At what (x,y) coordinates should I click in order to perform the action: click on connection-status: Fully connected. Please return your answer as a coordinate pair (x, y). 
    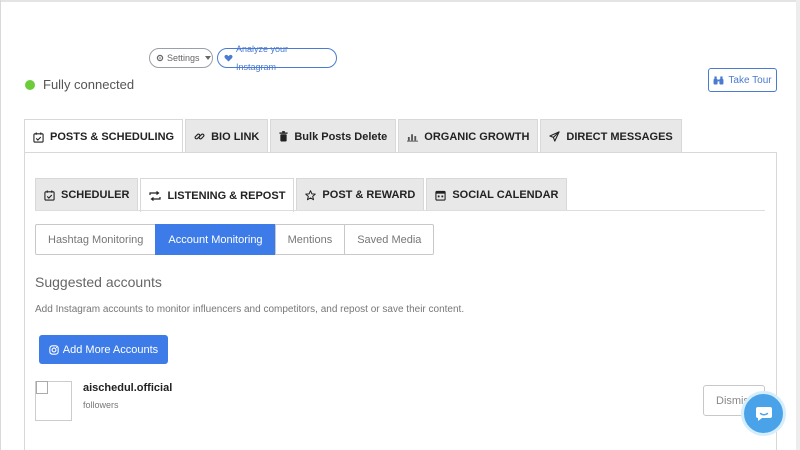
    Looking at the image, I should click on (79, 84).